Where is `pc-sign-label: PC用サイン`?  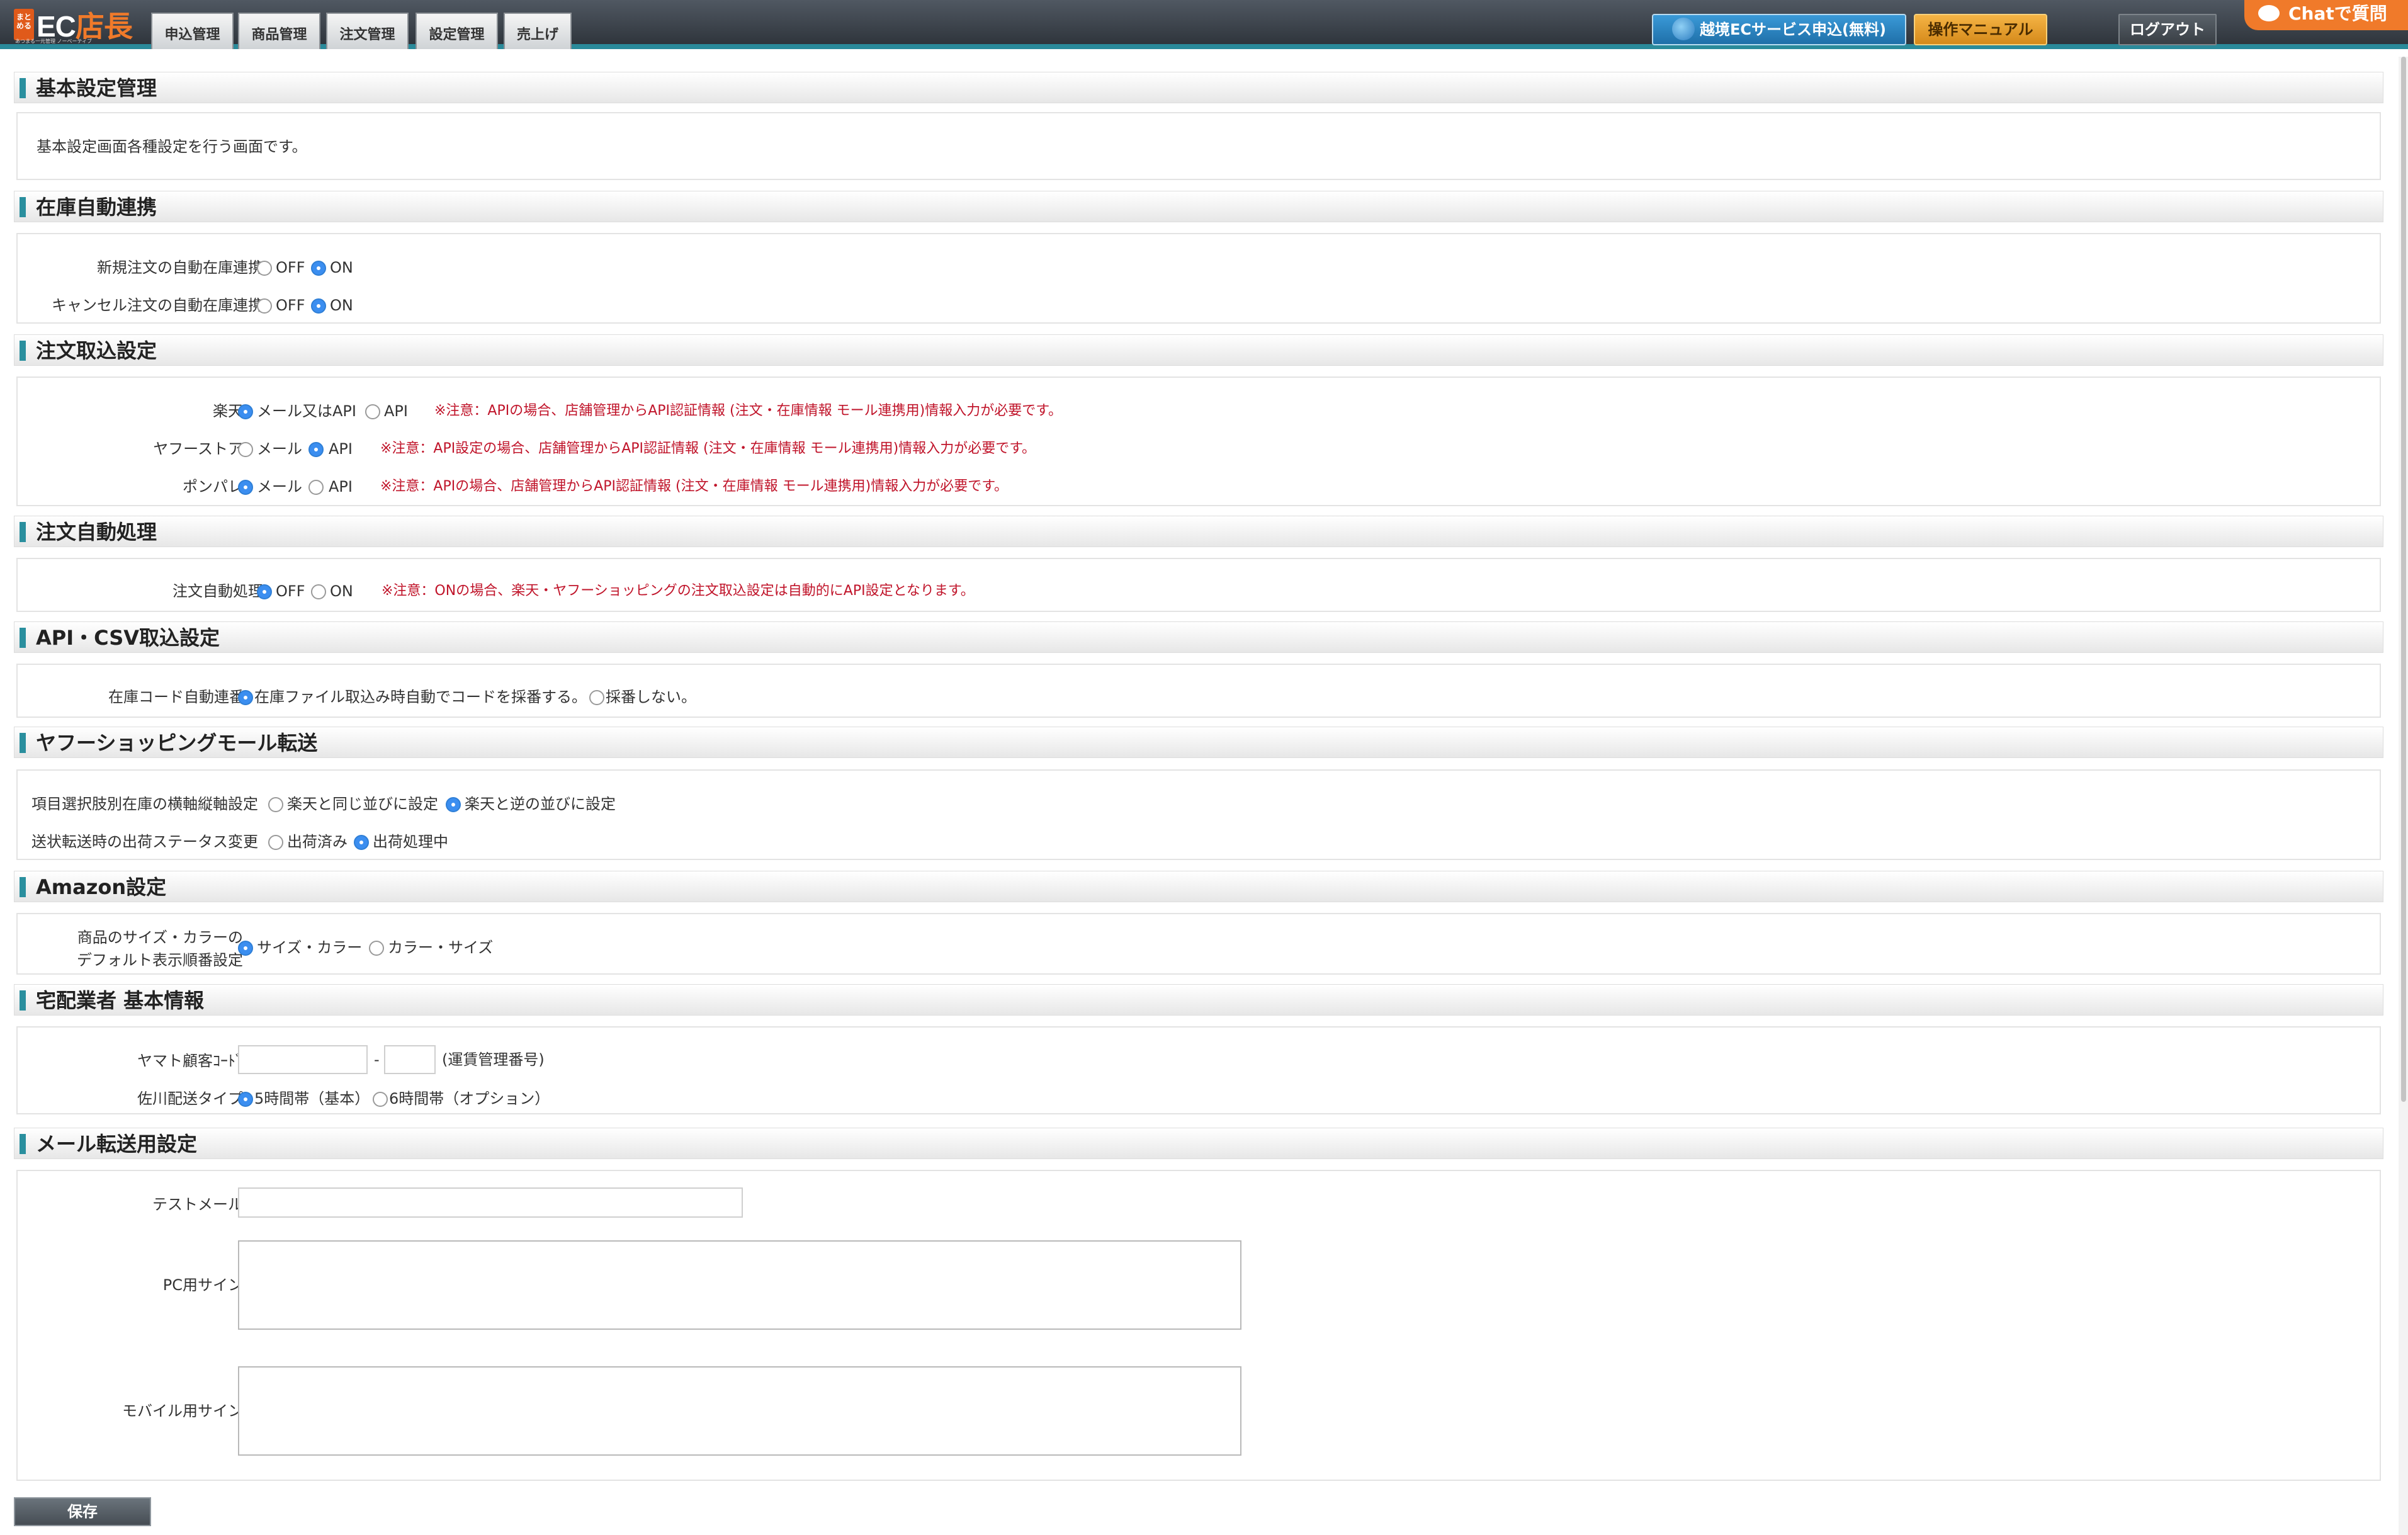 pc-sign-label: PC用サイン is located at coordinates (203, 1285).